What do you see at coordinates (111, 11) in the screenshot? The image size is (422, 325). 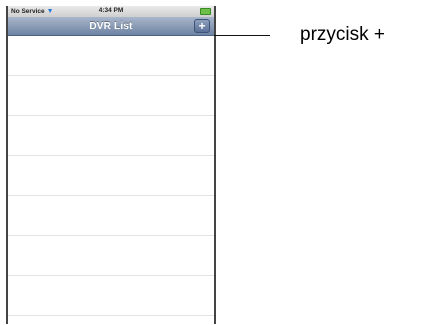 I see `status-bar: No Service ▼ 4:34 PM` at bounding box center [111, 11].